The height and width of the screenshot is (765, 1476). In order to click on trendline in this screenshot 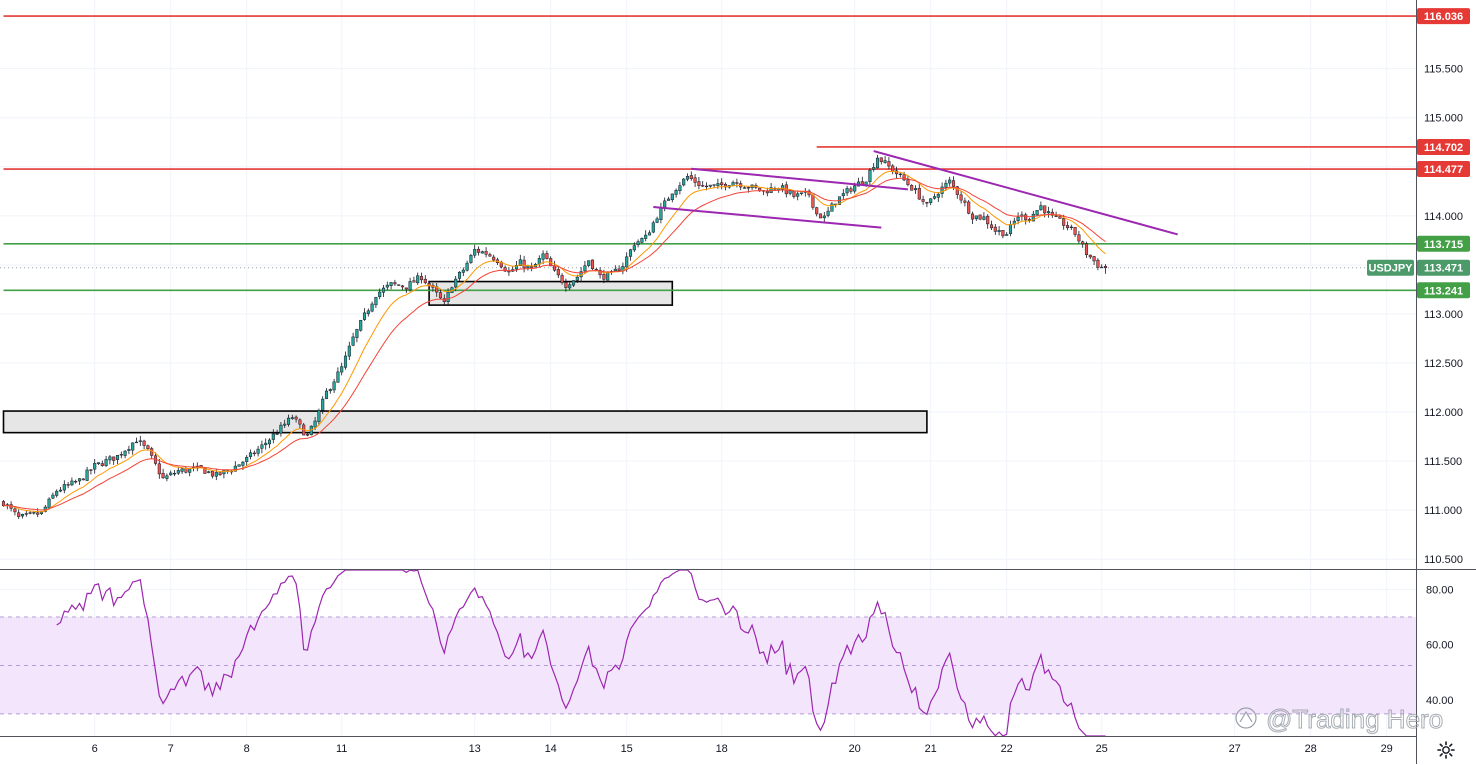, I will do `click(767, 217)`.